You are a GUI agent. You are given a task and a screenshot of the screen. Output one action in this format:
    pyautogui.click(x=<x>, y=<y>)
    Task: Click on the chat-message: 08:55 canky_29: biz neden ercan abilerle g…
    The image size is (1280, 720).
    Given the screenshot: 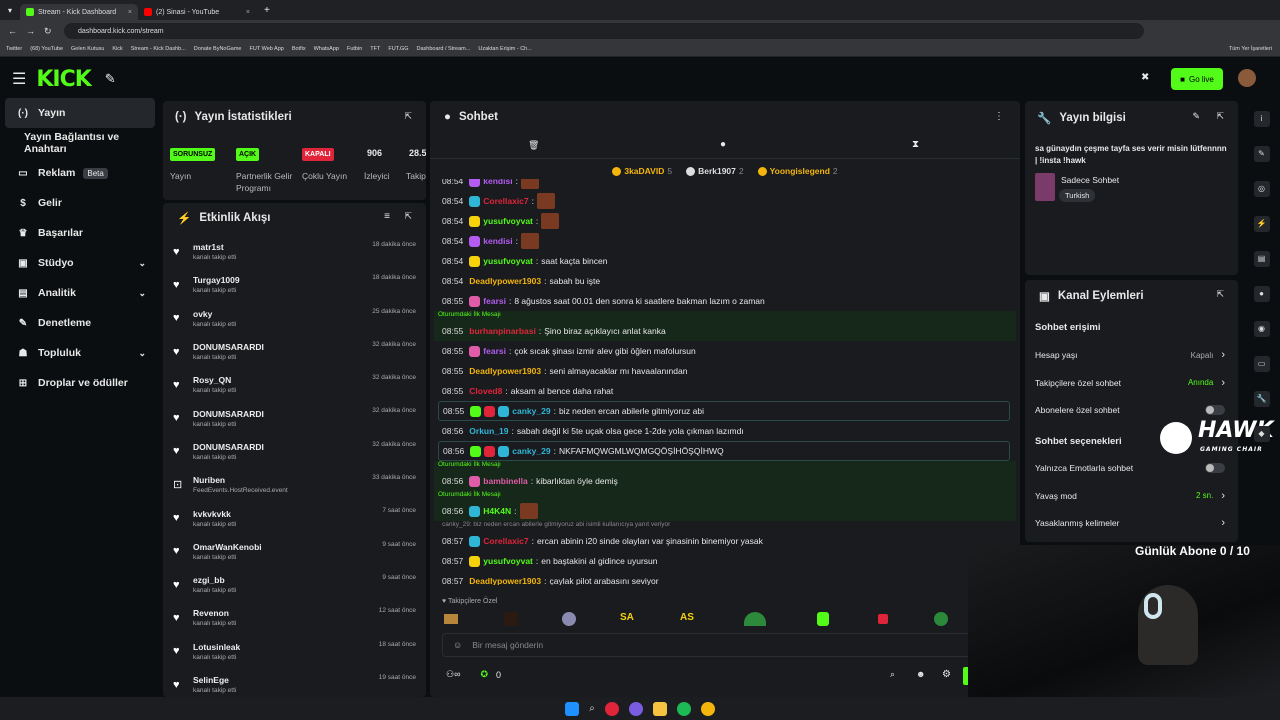 What is the action you would take?
    pyautogui.click(x=724, y=411)
    